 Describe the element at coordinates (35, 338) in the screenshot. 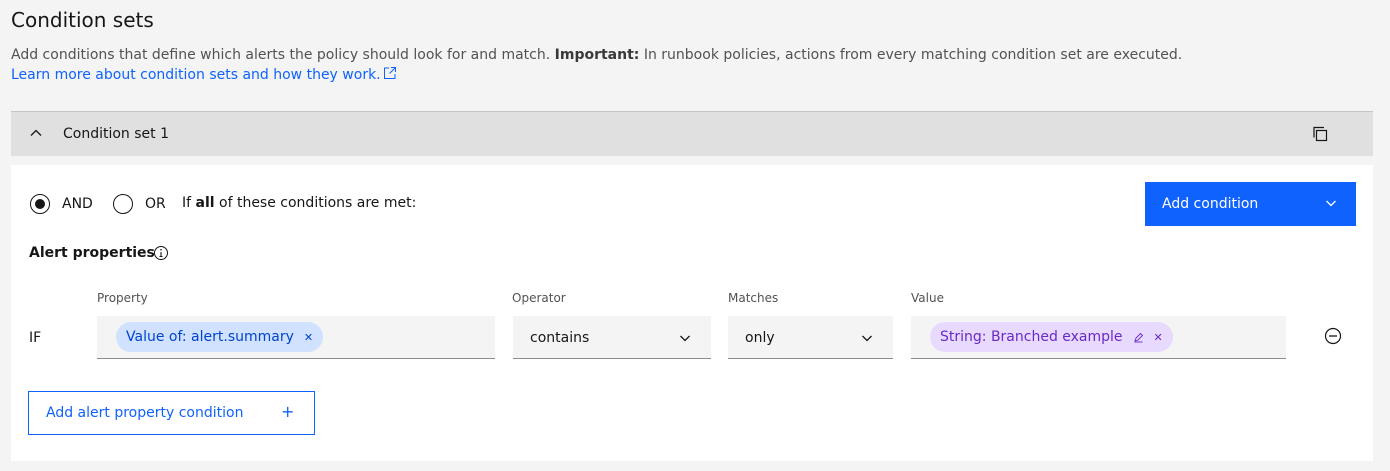

I see `if-label: IF` at that location.